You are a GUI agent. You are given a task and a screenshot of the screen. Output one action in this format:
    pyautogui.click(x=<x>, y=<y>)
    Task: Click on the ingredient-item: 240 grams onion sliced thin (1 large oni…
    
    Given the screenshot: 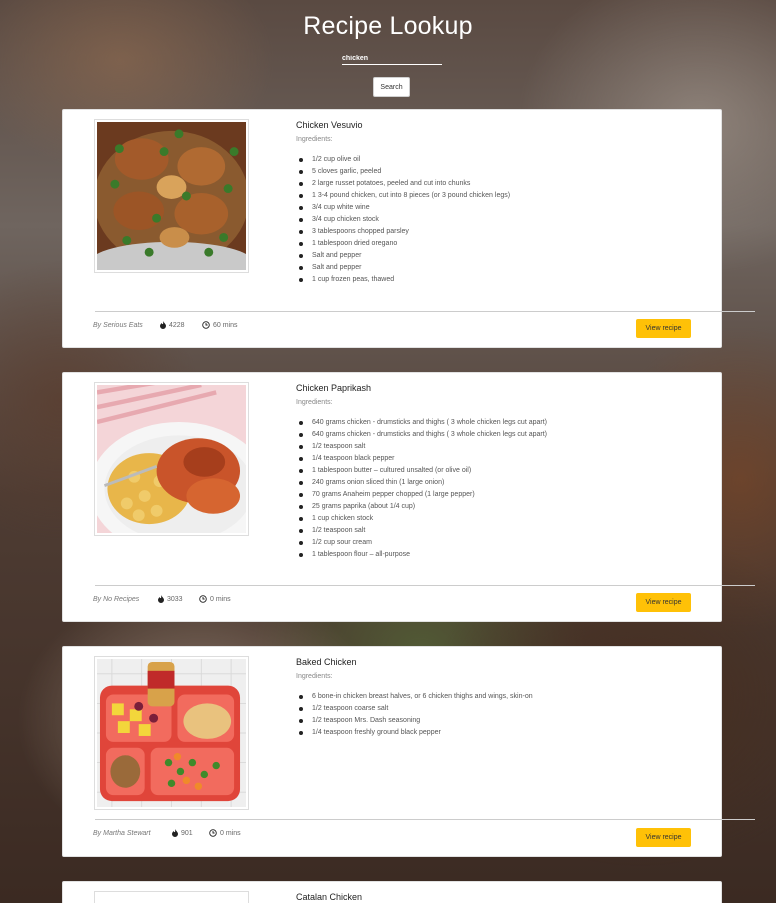 What is the action you would take?
    pyautogui.click(x=421, y=483)
    